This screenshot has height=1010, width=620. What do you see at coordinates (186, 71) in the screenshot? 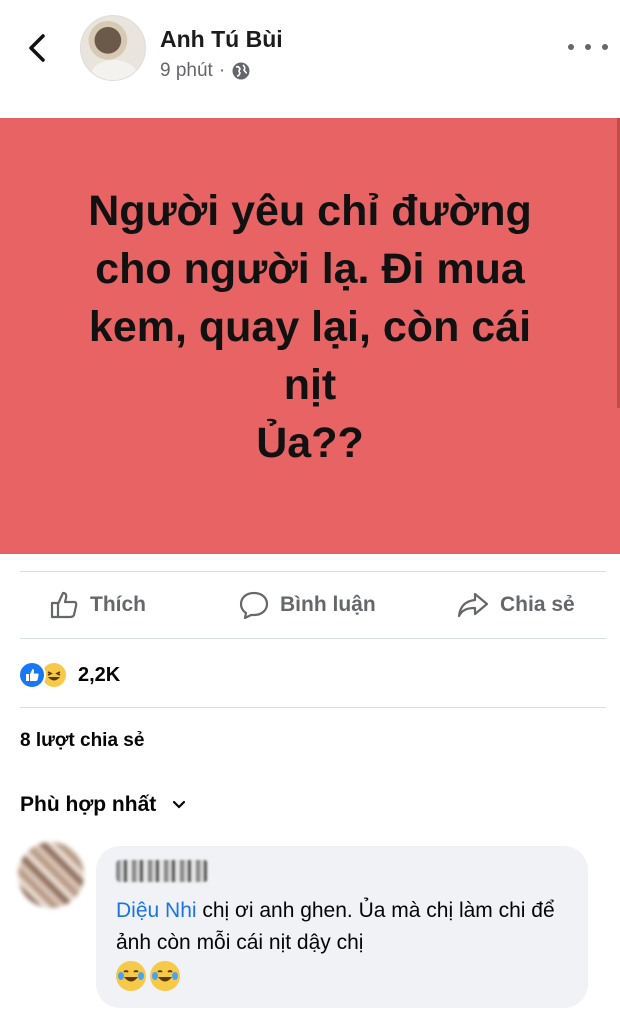
I see `post-time: 9 phút` at bounding box center [186, 71].